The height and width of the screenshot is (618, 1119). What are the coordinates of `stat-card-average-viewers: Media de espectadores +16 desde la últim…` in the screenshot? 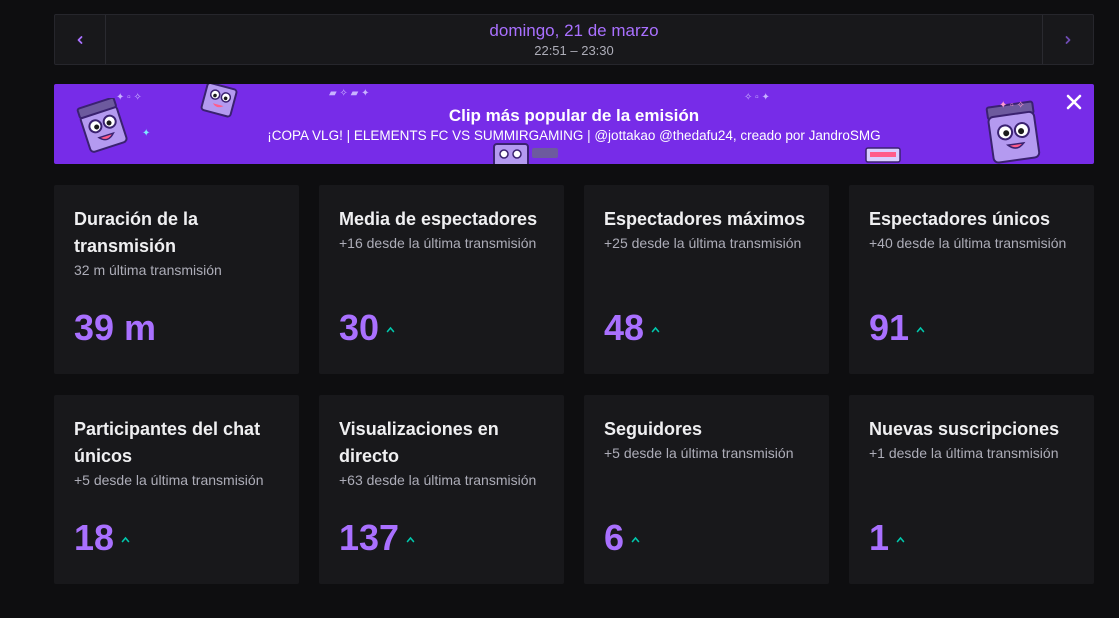 It's located at (441, 279).